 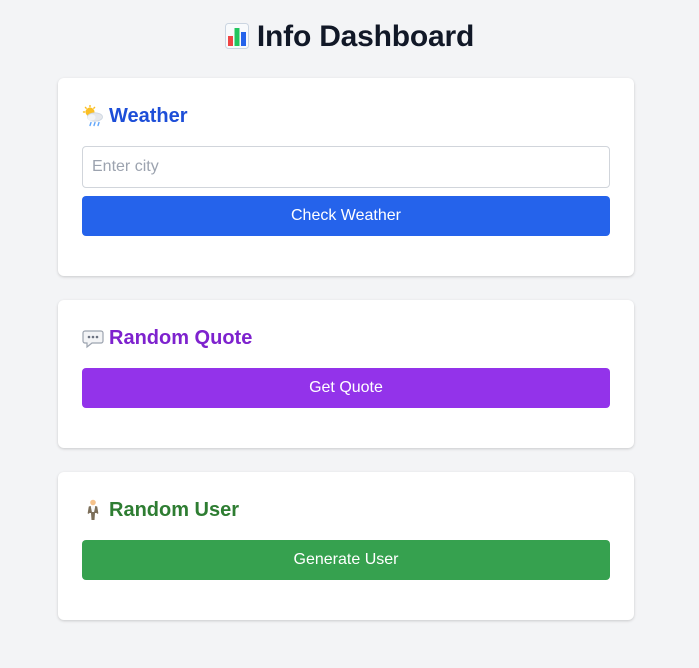 I want to click on quote-heading: Random Quote, so click(x=167, y=338).